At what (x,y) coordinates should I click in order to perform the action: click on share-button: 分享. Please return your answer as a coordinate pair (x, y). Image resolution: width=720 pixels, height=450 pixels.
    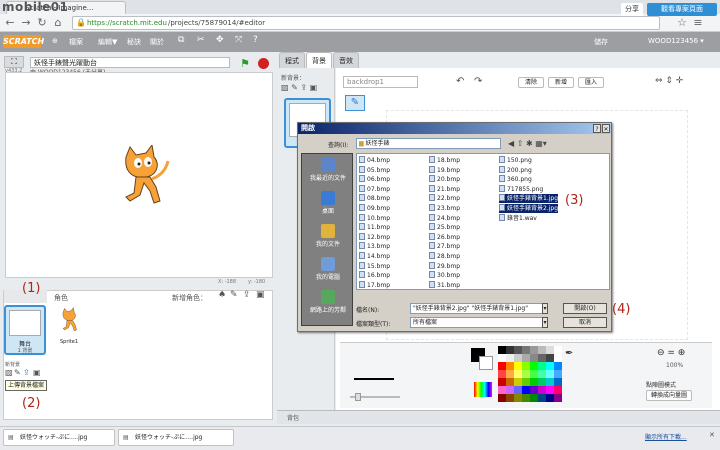
    Looking at the image, I should click on (632, 9).